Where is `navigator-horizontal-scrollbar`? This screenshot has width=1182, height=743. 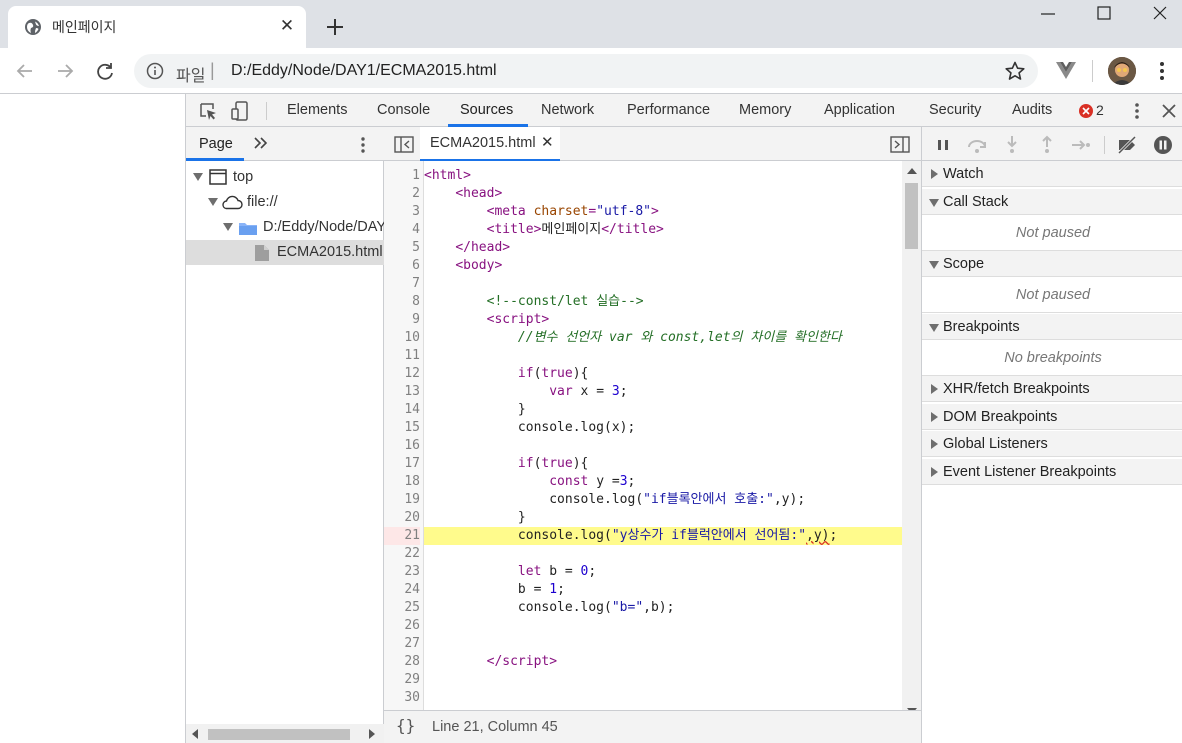 navigator-horizontal-scrollbar is located at coordinates (285, 733).